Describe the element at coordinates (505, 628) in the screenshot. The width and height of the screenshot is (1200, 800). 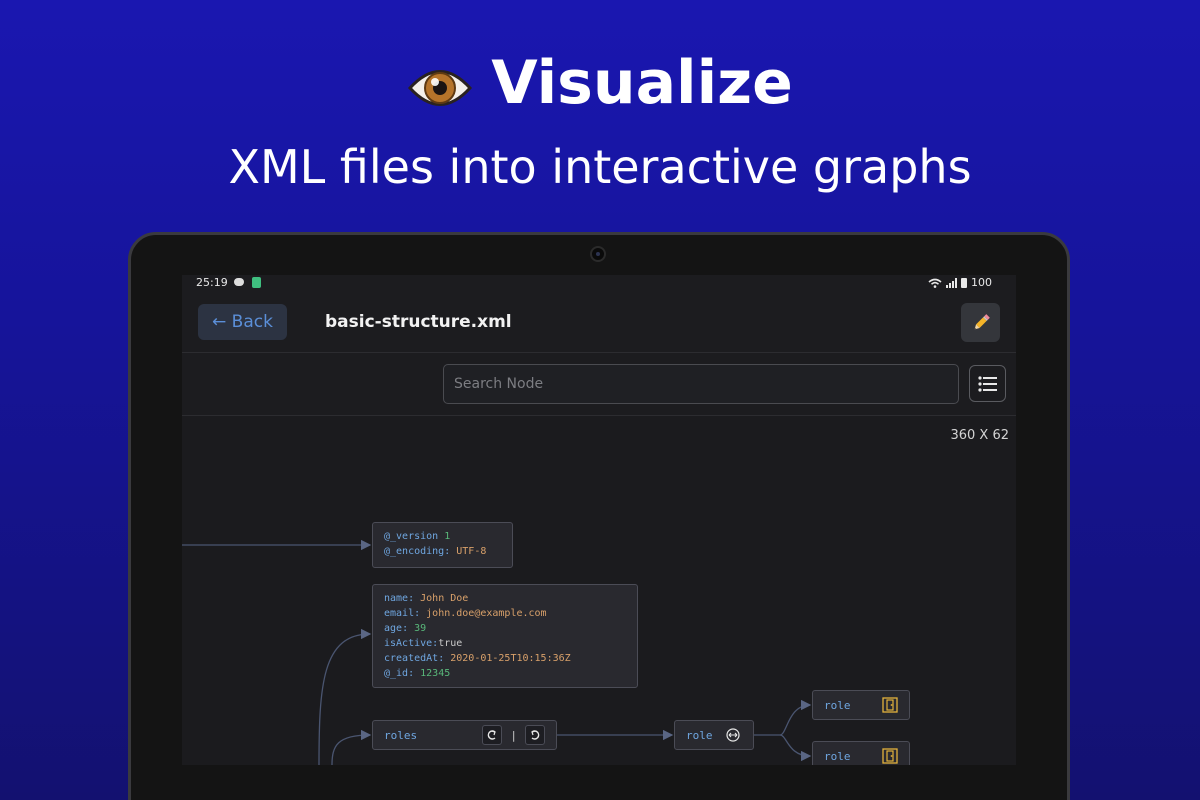
I see `user-row: age: 39` at that location.